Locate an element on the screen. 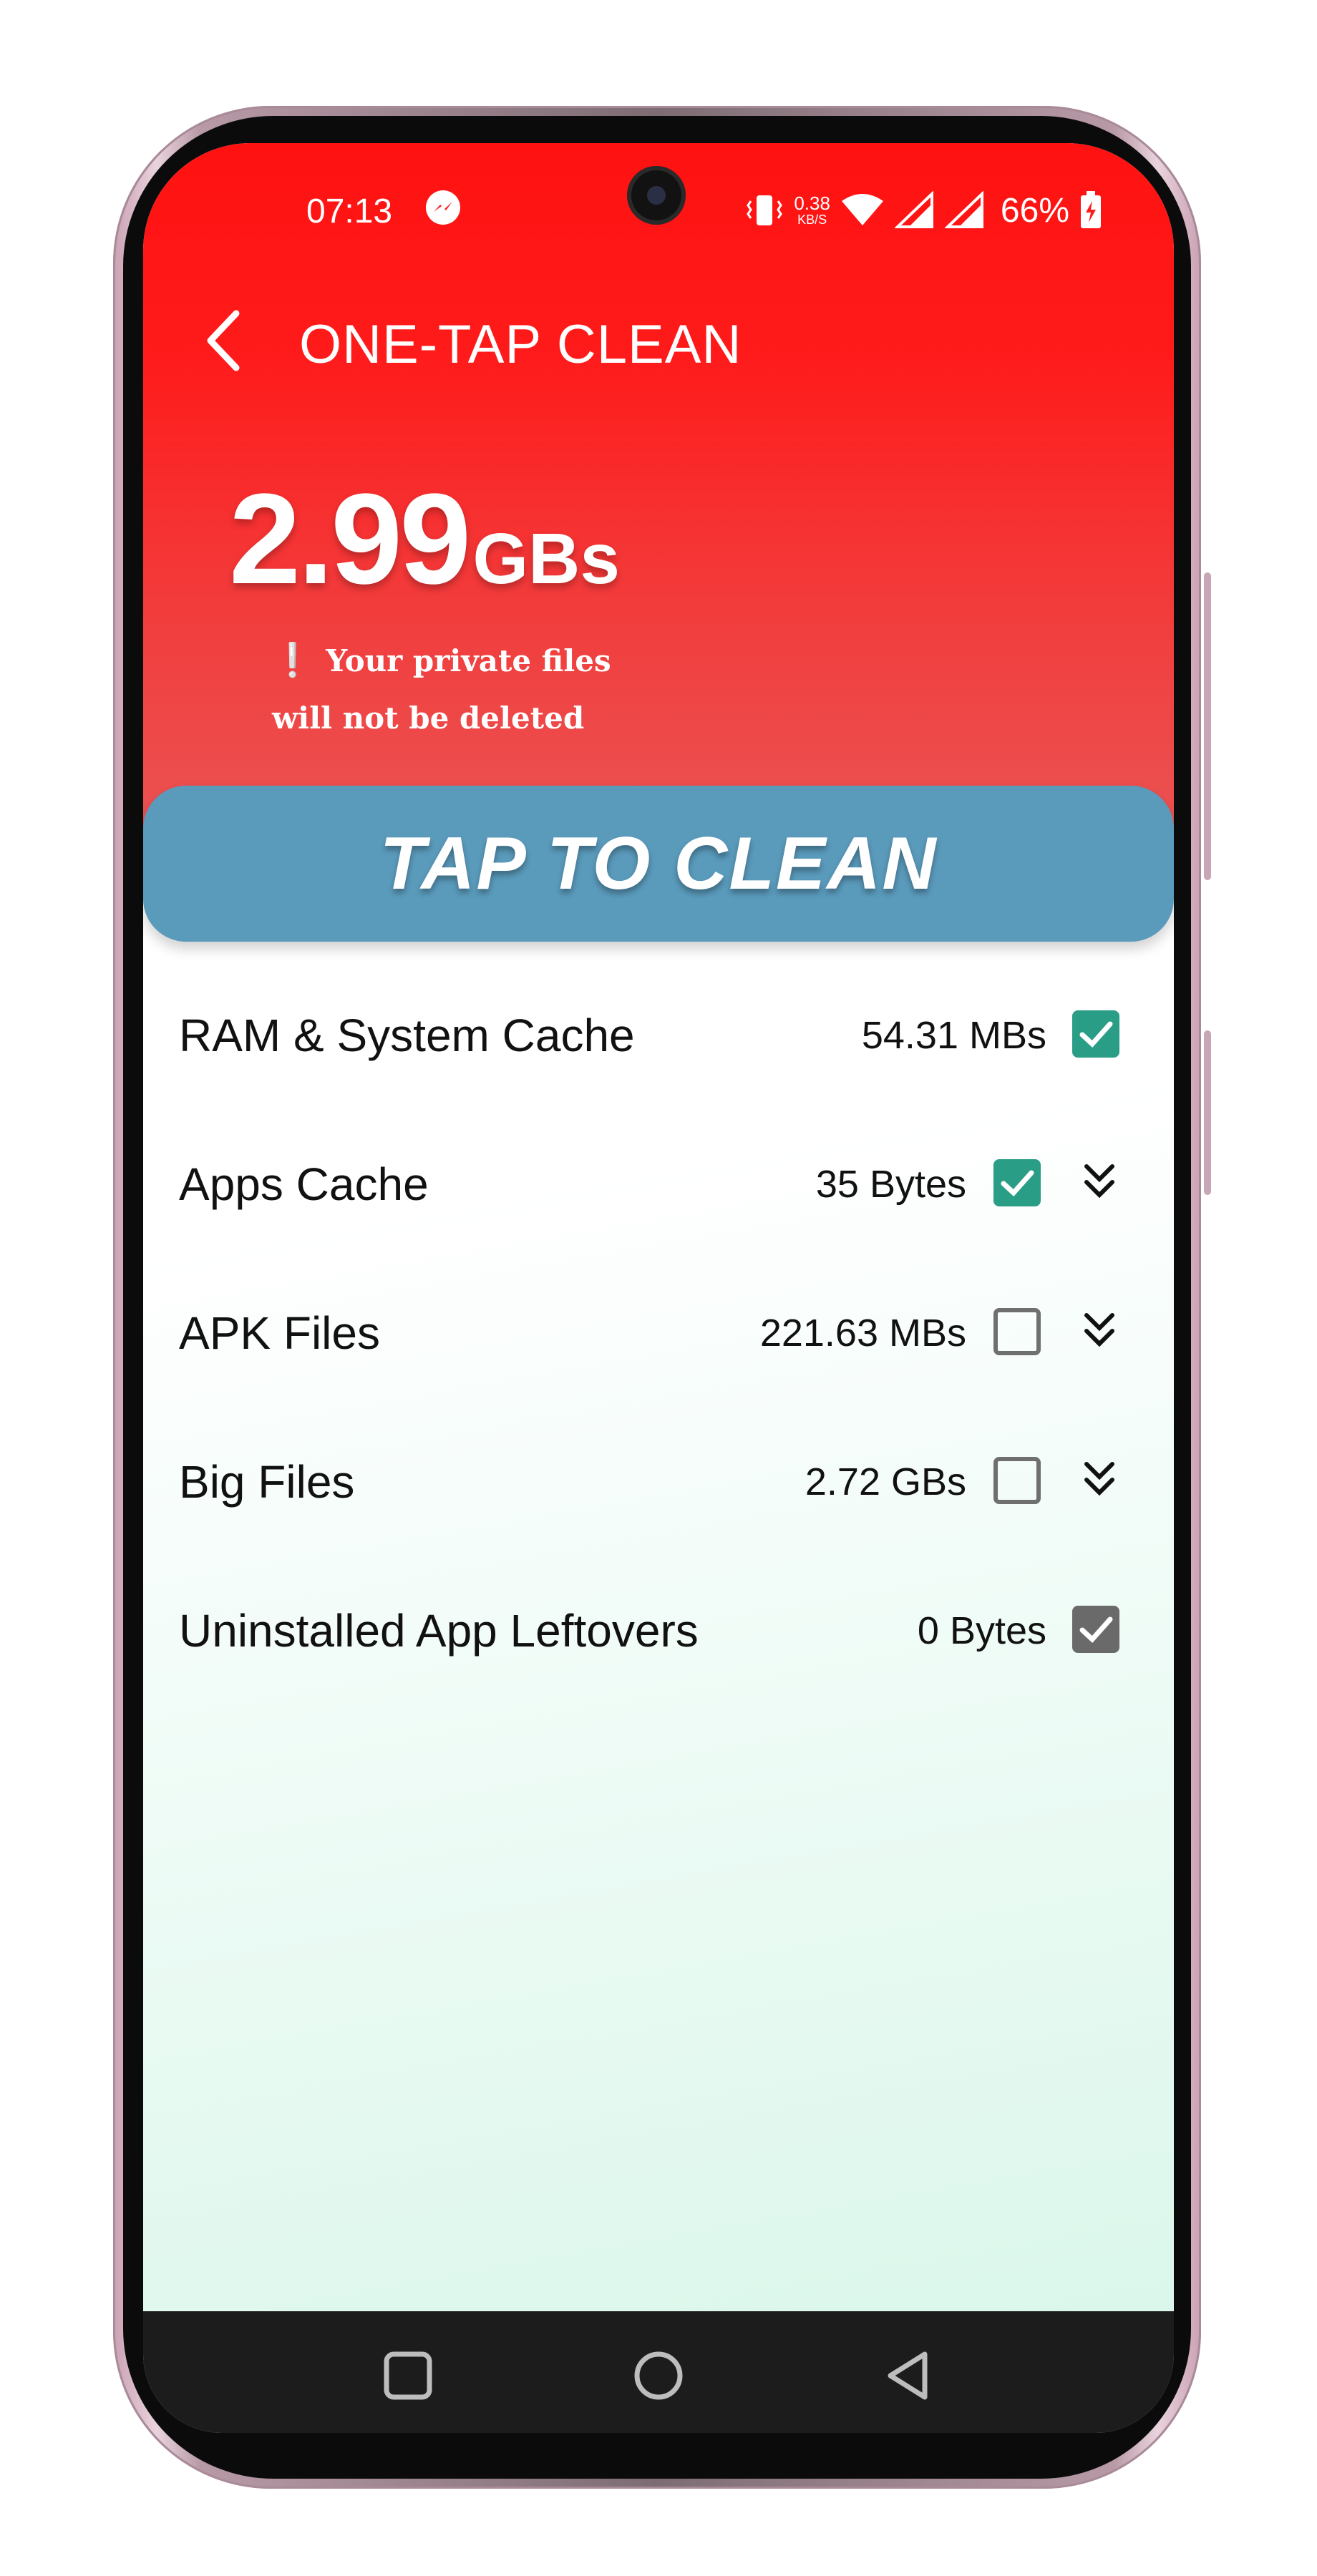 The height and width of the screenshot is (2576, 1317). network-speed: 0.38 KB/S is located at coordinates (812, 210).